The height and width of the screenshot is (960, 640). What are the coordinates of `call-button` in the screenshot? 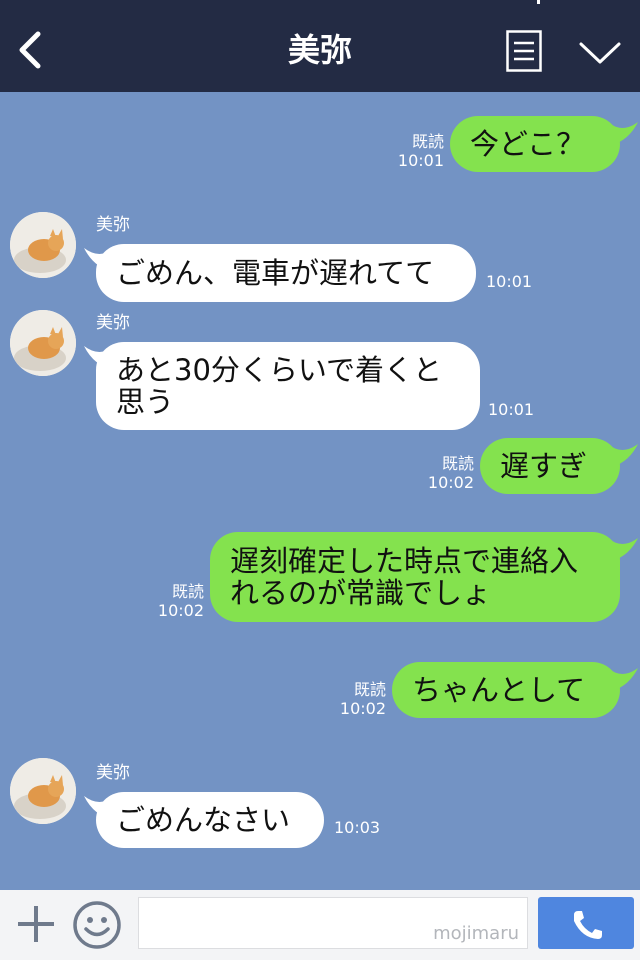 It's located at (586, 923).